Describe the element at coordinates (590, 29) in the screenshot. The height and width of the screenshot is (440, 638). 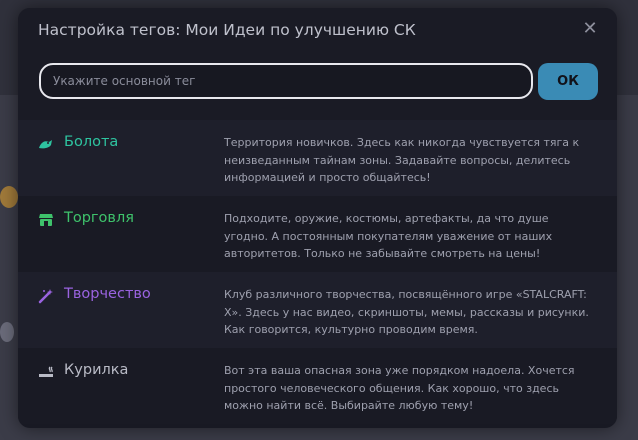
I see `close-icon: ✕` at that location.